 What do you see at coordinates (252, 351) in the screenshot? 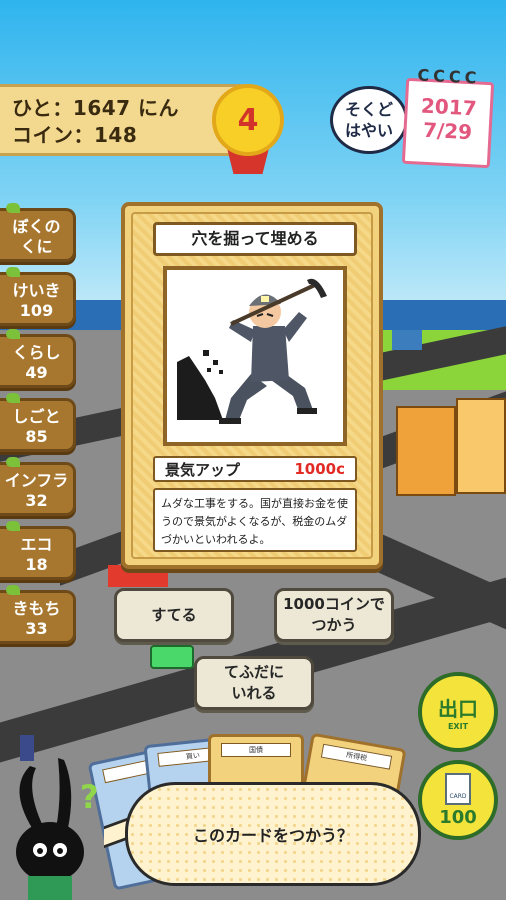
I see `miner-icon` at bounding box center [252, 351].